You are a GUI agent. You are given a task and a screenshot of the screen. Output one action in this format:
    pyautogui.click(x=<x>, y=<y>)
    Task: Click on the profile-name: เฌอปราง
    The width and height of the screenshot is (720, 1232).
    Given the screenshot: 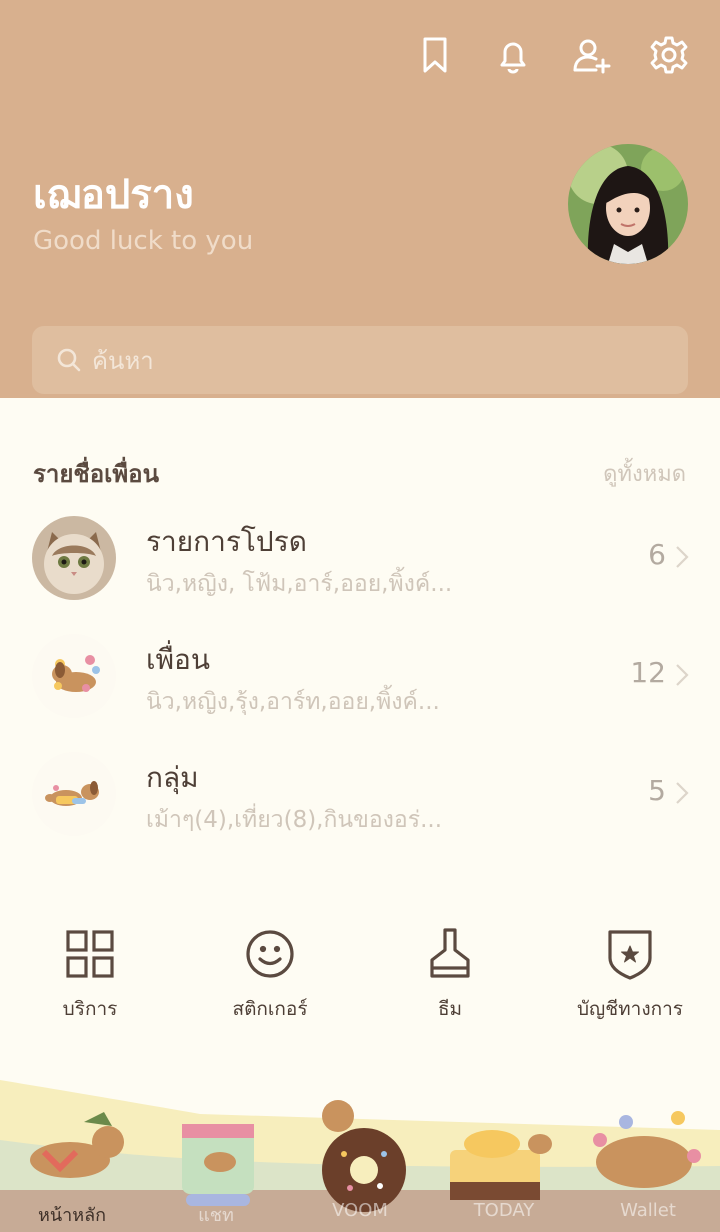 What is the action you would take?
    pyautogui.click(x=113, y=194)
    